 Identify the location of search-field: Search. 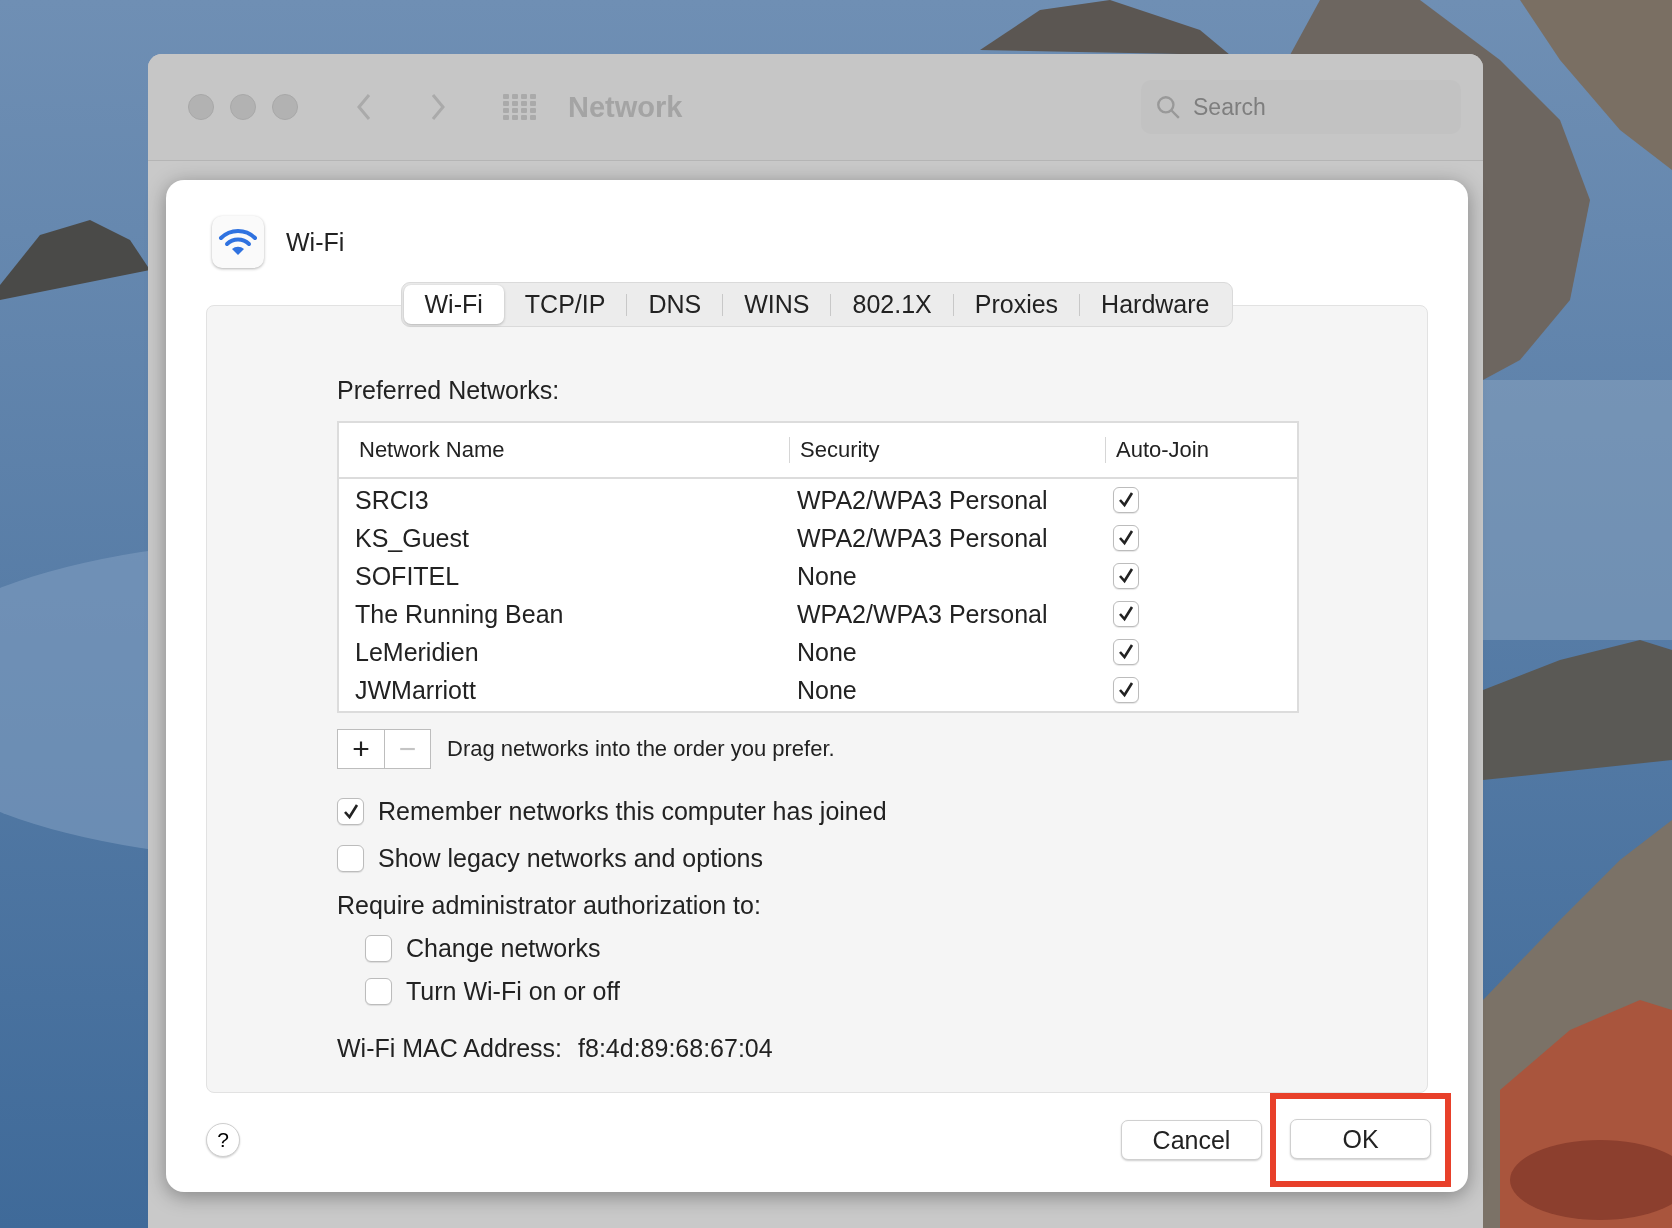
(1301, 107).